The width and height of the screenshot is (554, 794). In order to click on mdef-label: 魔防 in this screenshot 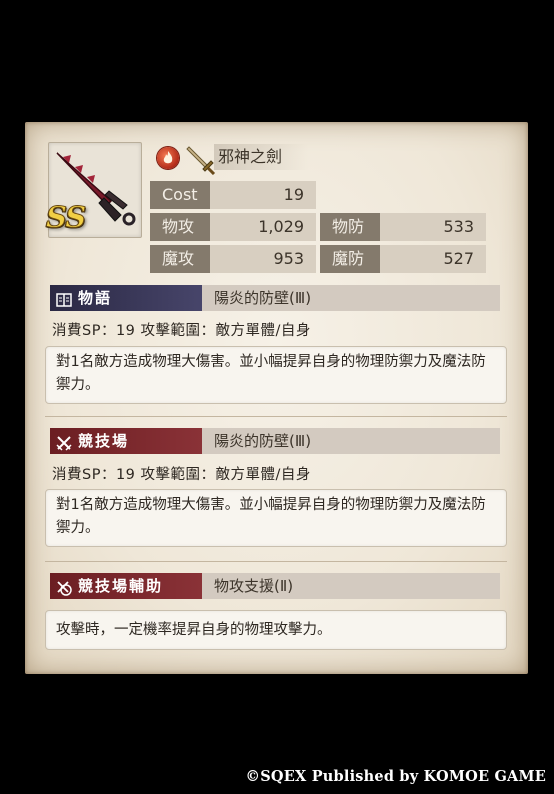, I will do `click(350, 259)`.